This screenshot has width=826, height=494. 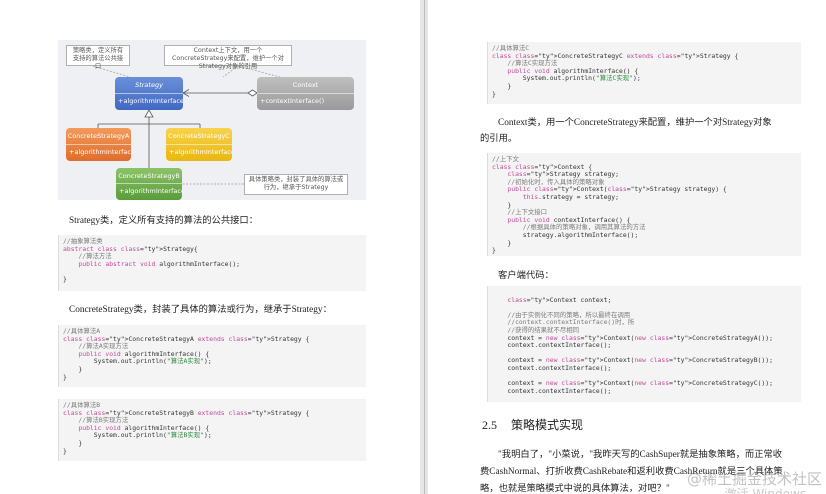 I want to click on page-divider, so click(x=424, y=247).